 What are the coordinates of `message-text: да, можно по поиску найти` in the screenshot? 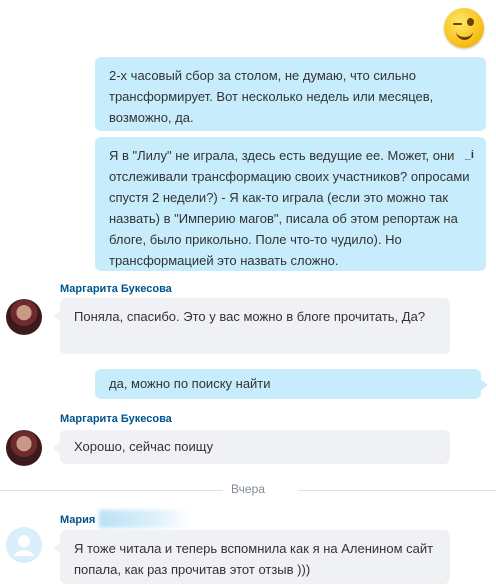 It's located at (190, 383).